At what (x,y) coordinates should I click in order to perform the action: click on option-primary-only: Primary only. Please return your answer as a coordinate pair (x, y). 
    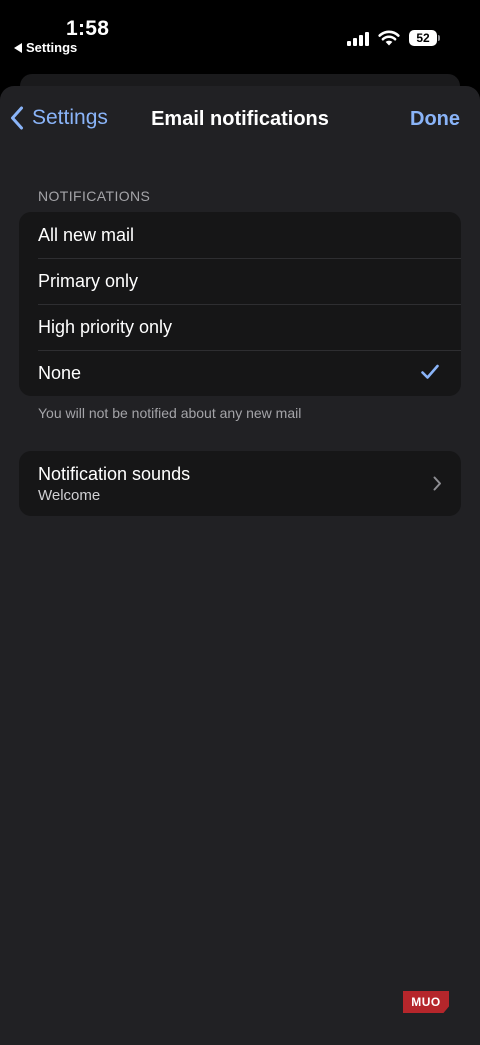
    Looking at the image, I should click on (240, 281).